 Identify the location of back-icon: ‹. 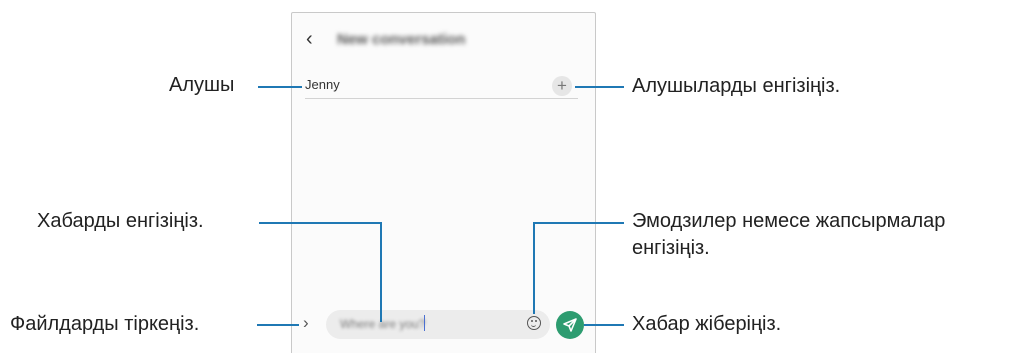
(313, 39).